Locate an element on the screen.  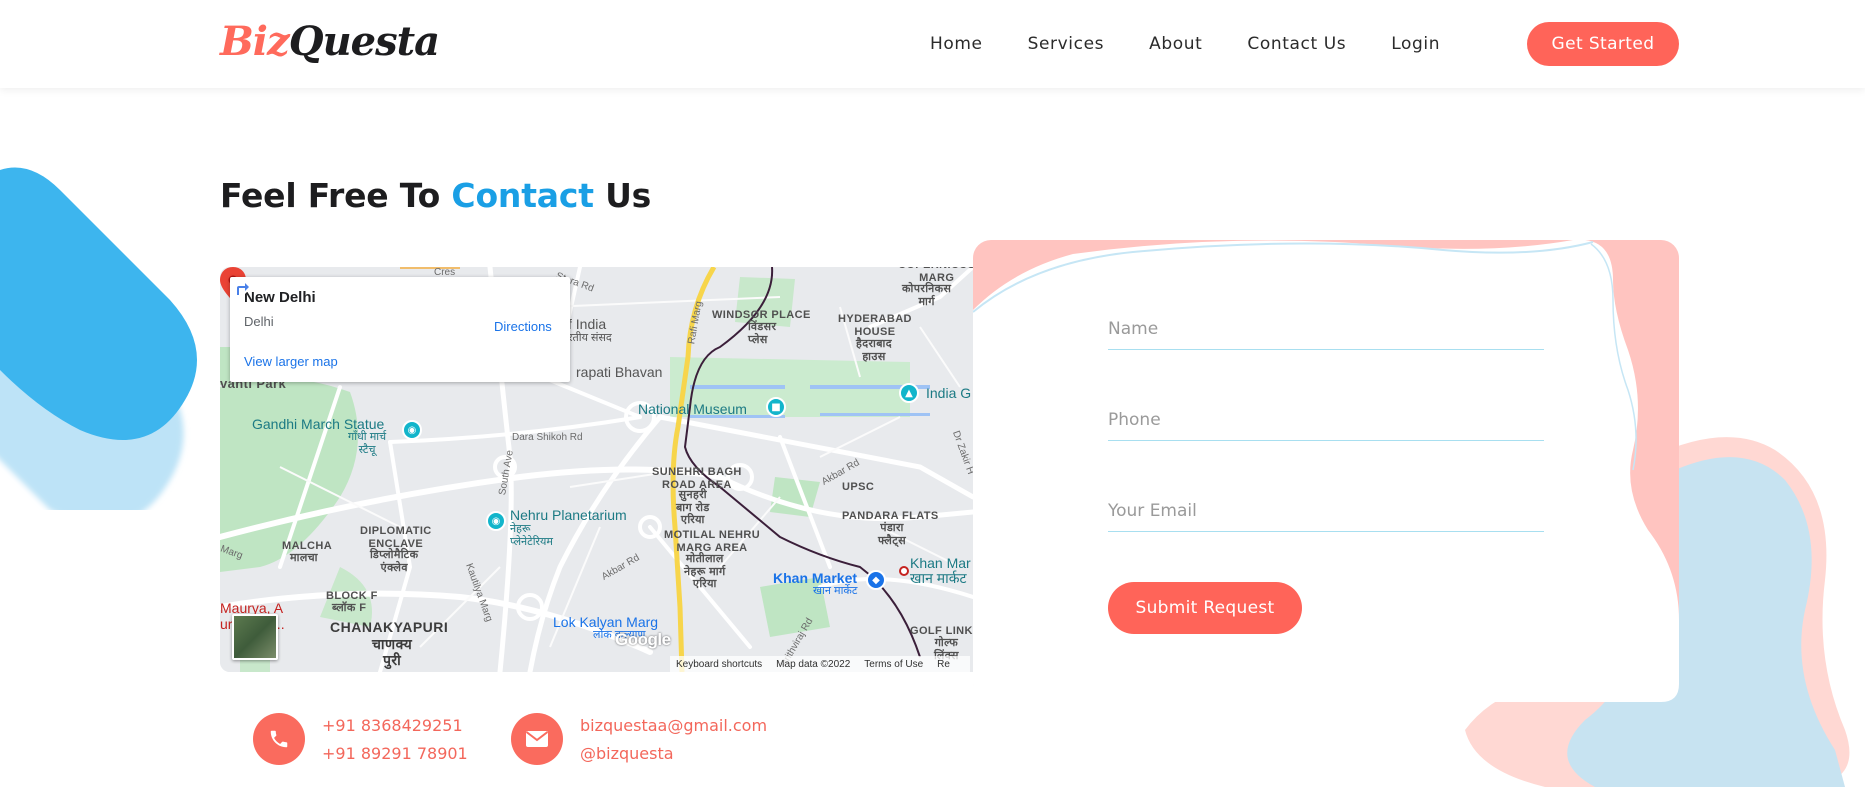
brand-logo: BizQuesta is located at coordinates (330, 41).